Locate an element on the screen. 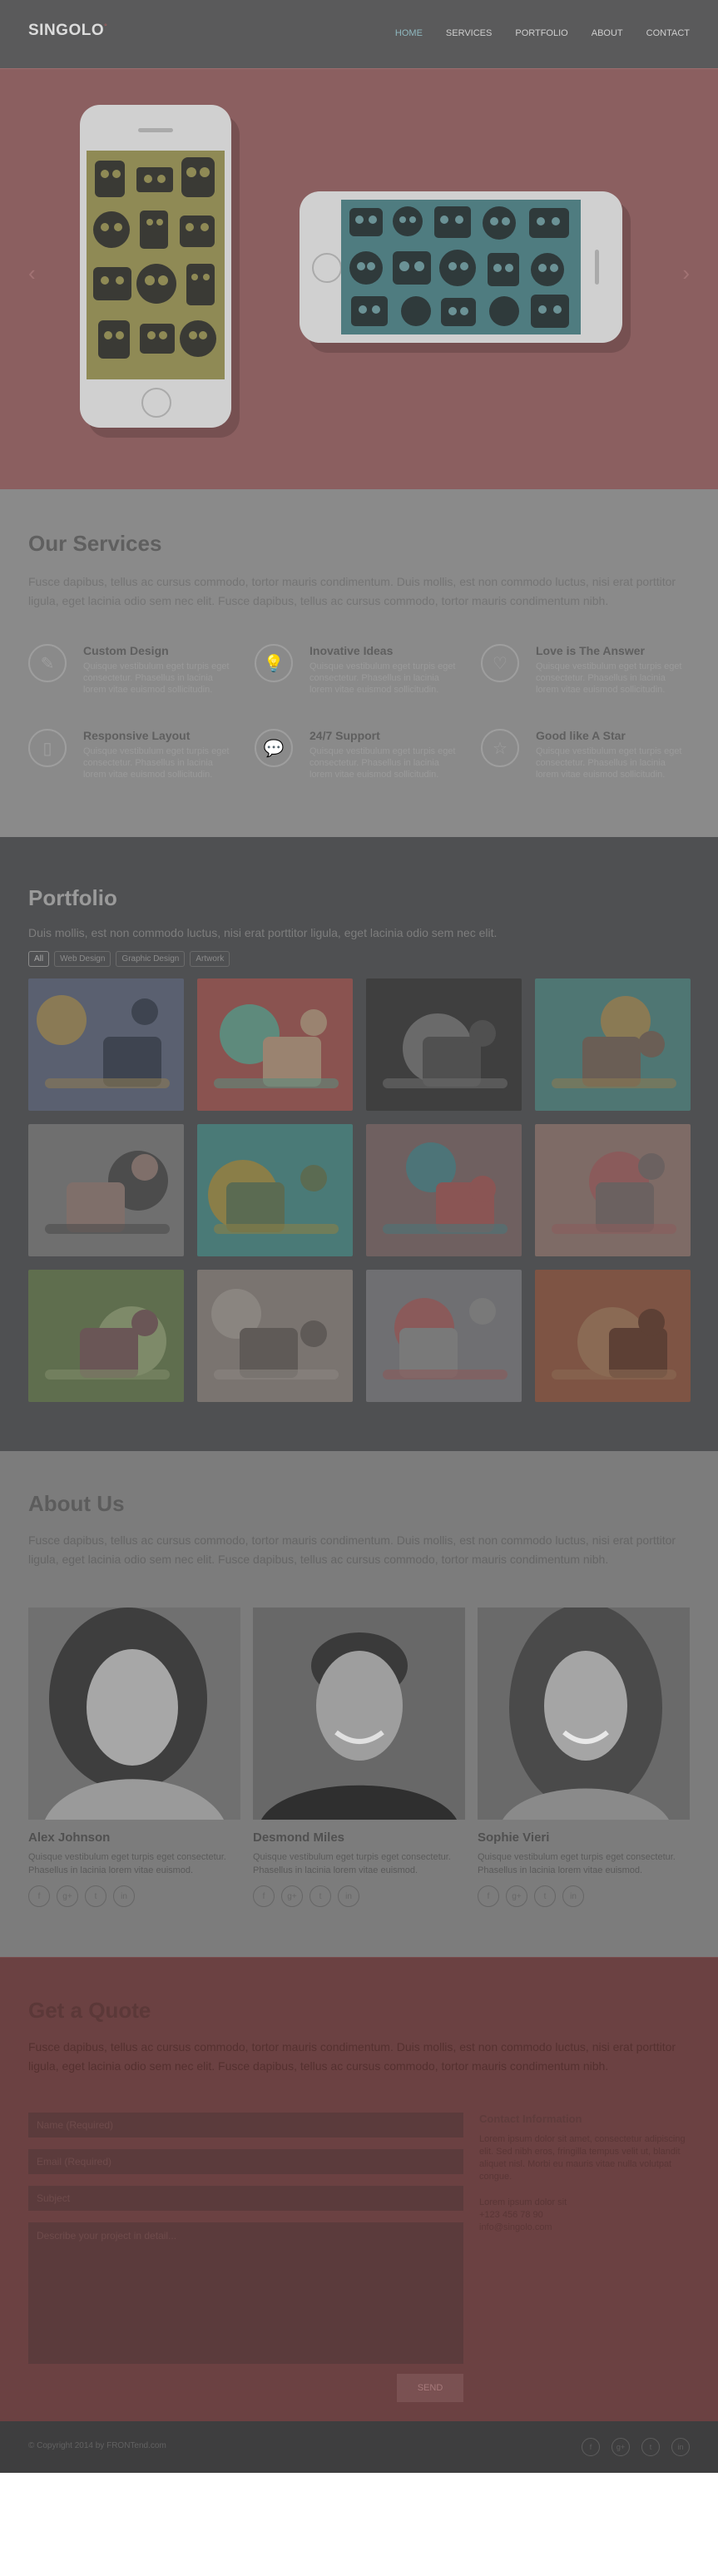 This screenshot has height=2576, width=718. nav-item-contact: CONTACT is located at coordinates (668, 33).